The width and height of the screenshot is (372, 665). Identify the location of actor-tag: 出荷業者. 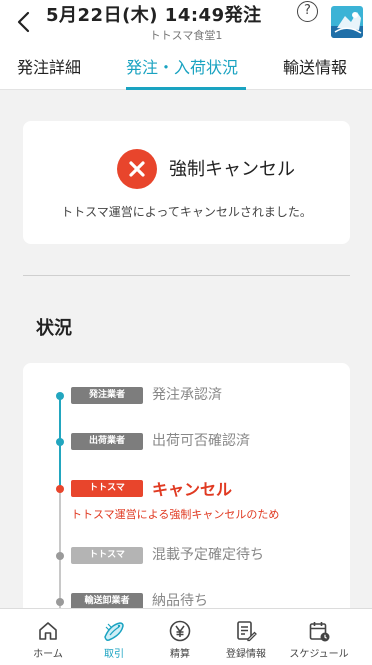
(107, 441).